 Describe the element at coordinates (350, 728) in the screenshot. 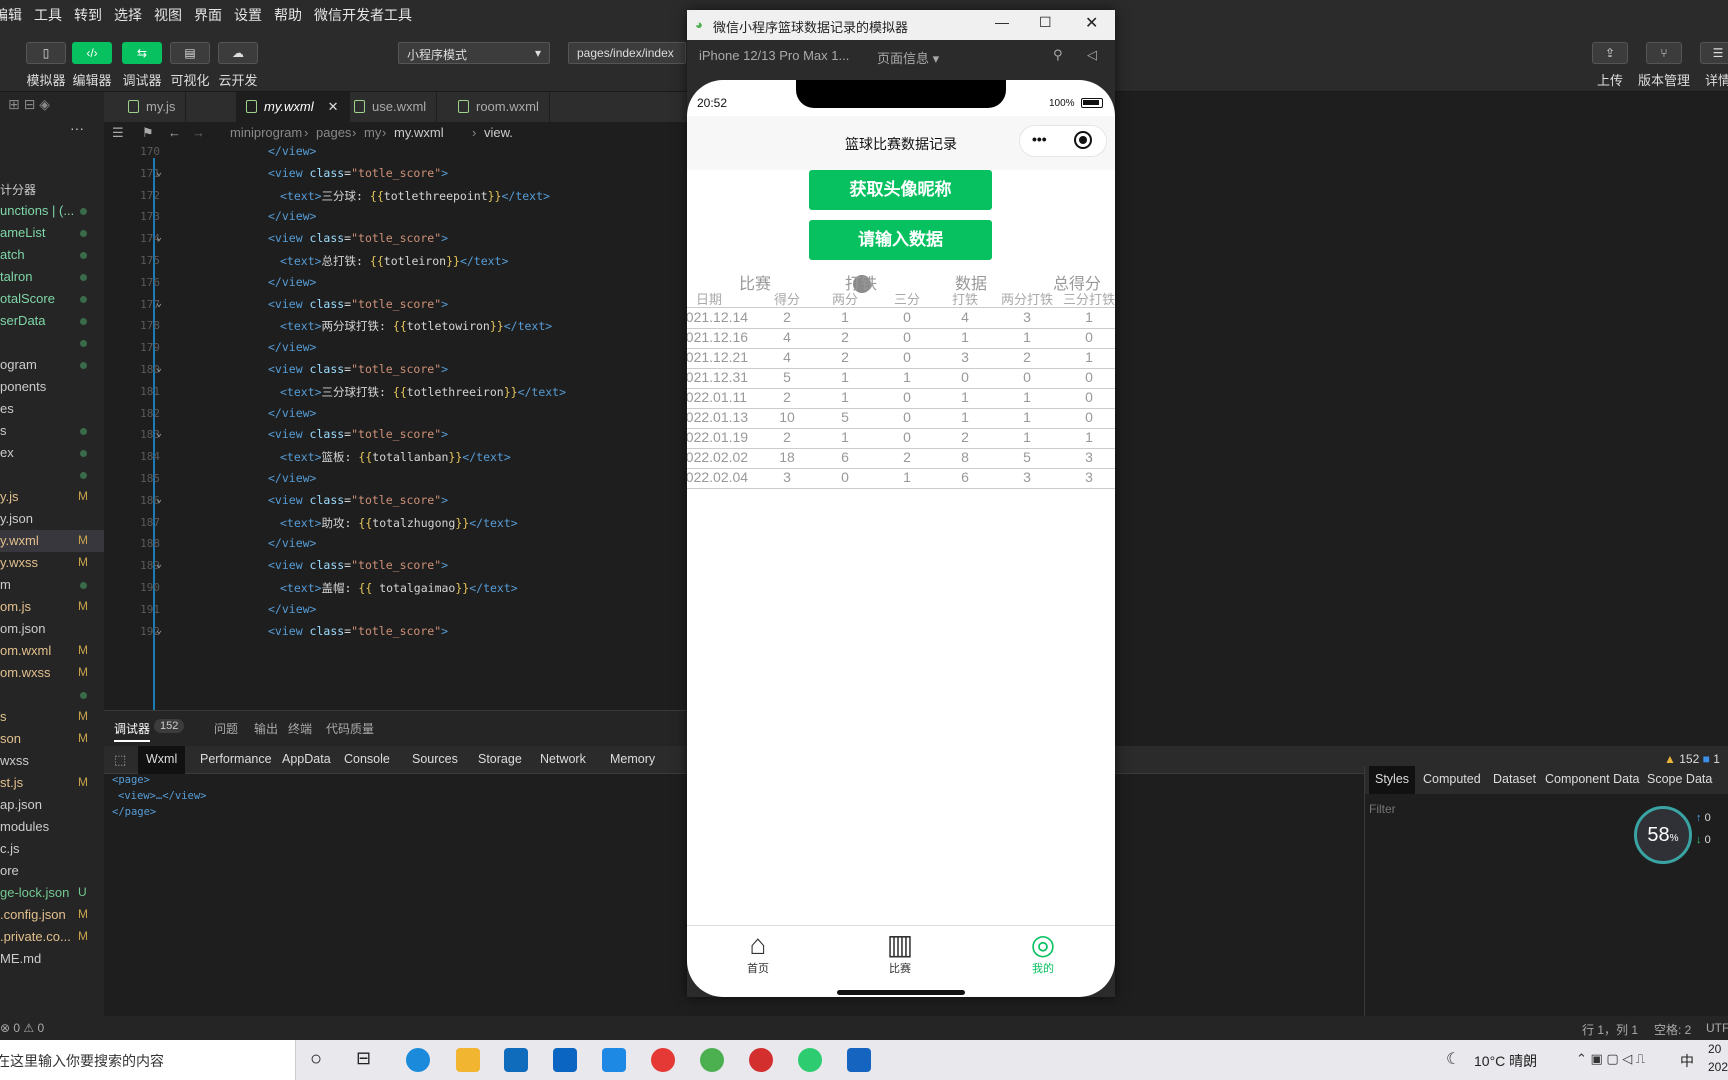

I see `debugger-subtab: 代码质量` at that location.